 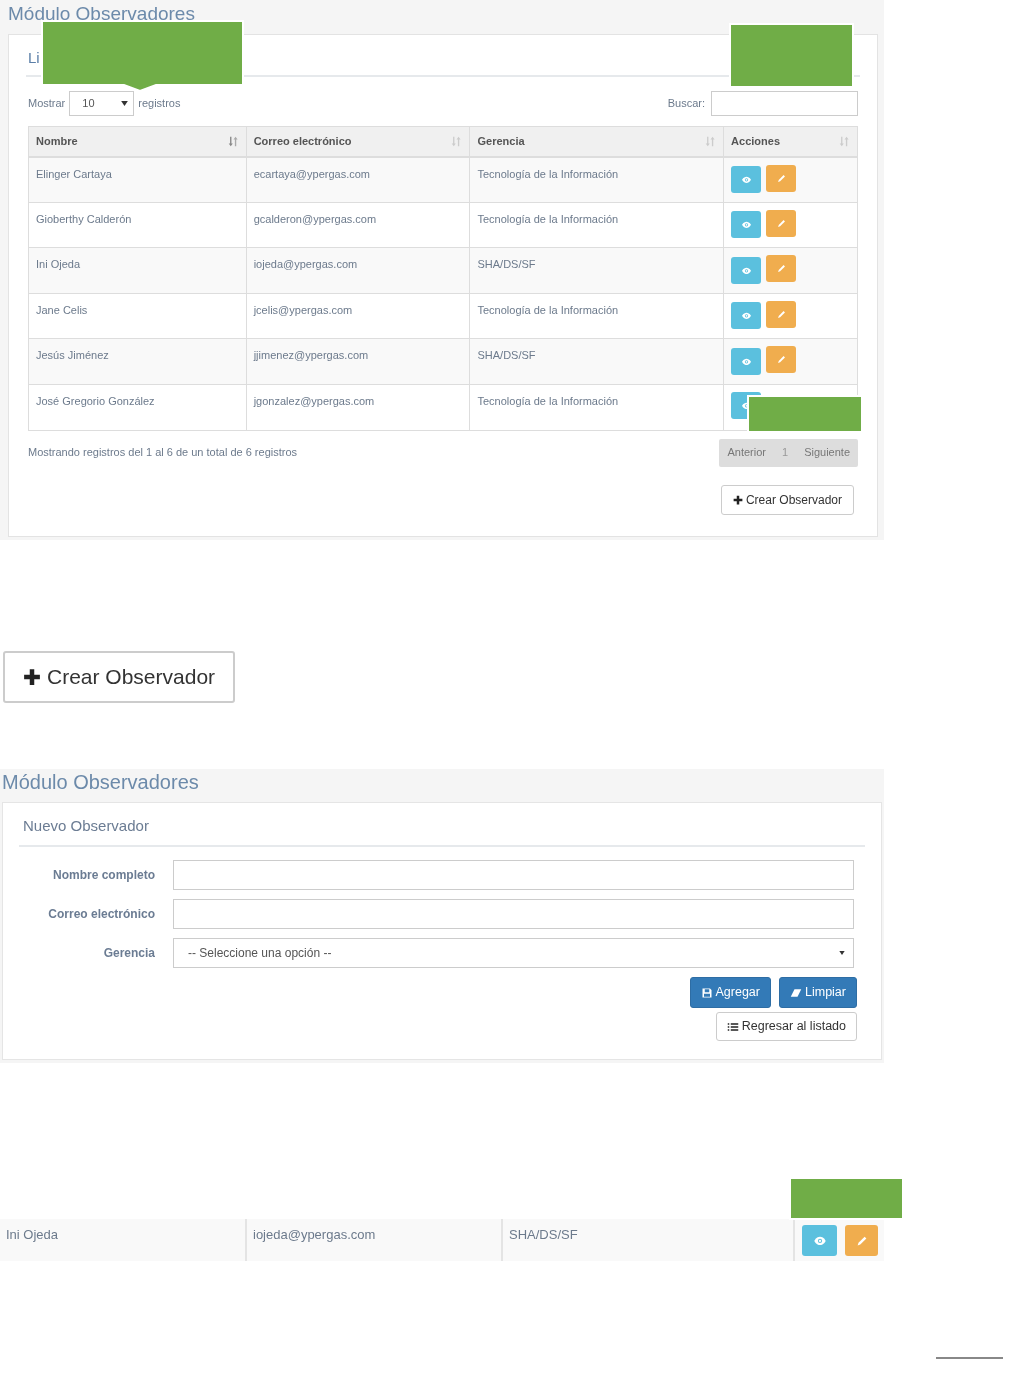 What do you see at coordinates (501, 141) in the screenshot?
I see `column-header: Gerencia` at bounding box center [501, 141].